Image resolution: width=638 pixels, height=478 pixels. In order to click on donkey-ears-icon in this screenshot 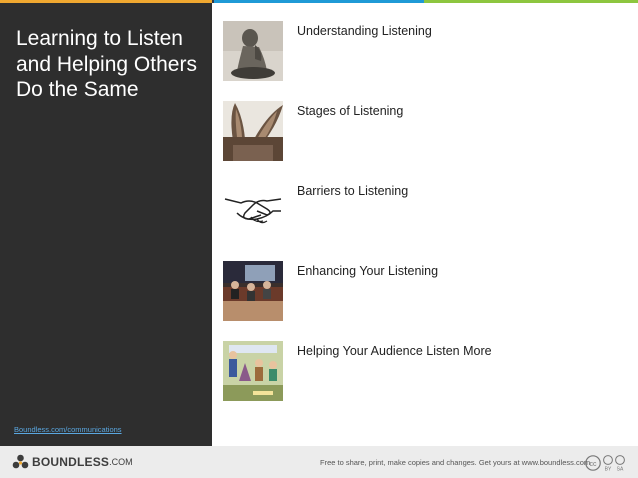, I will do `click(253, 131)`.